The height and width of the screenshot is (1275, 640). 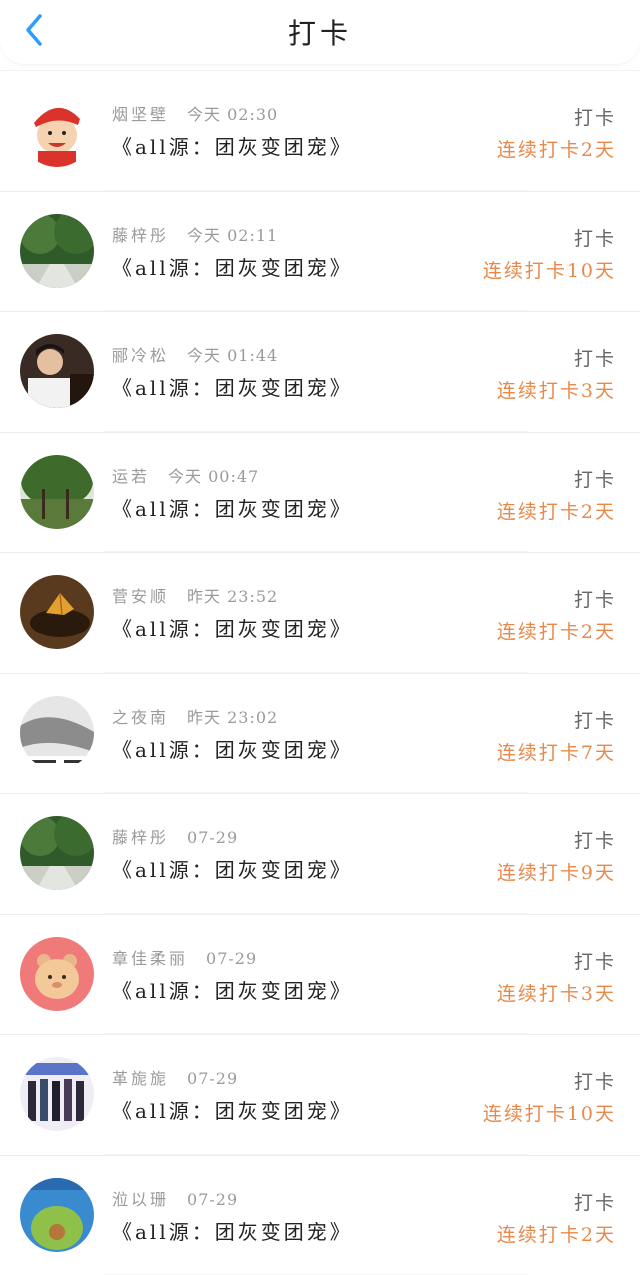 What do you see at coordinates (320, 1215) in the screenshot?
I see `list-item: 涖以珊 07-29 《all源：团灰变团宠》 打卡 连续打卡2天` at bounding box center [320, 1215].